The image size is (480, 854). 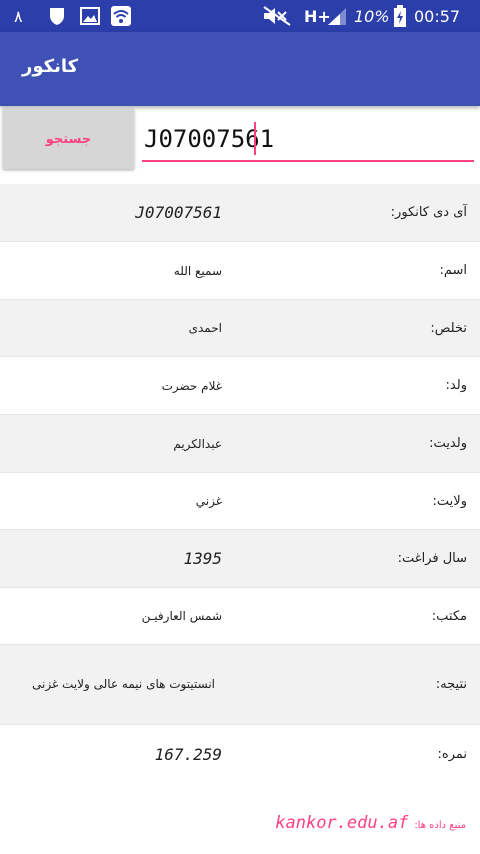 What do you see at coordinates (277, 16) in the screenshot?
I see `mute-icon` at bounding box center [277, 16].